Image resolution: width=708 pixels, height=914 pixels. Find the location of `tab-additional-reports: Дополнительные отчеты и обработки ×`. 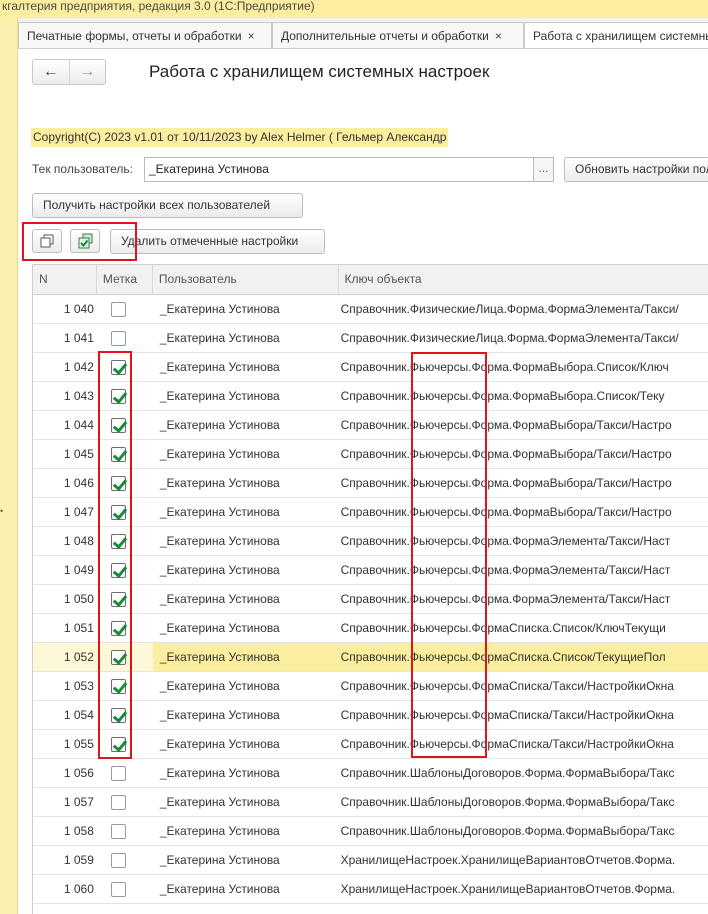

tab-additional-reports: Дополнительные отчеты и обработки × is located at coordinates (398, 35).